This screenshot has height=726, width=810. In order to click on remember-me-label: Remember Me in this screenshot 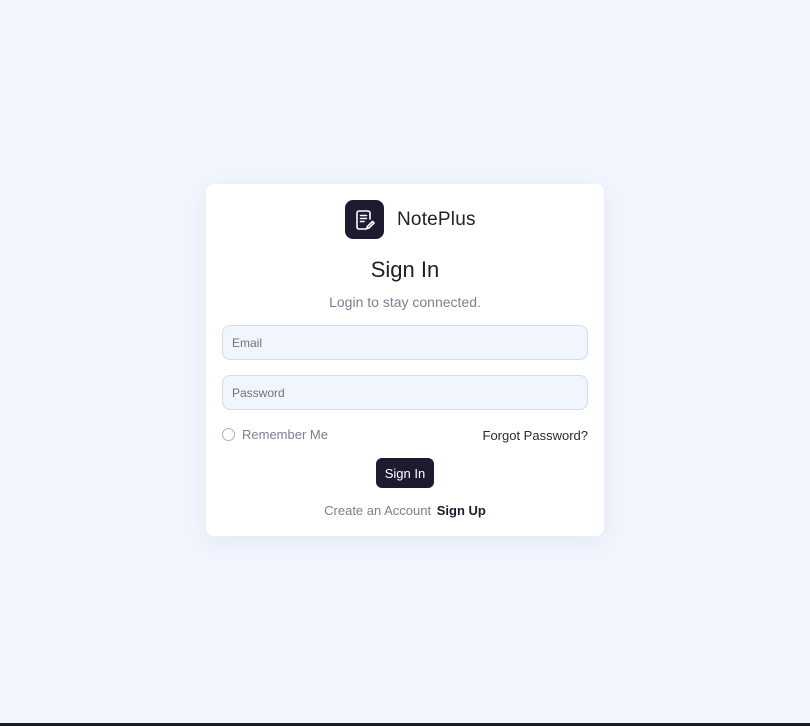, I will do `click(285, 434)`.